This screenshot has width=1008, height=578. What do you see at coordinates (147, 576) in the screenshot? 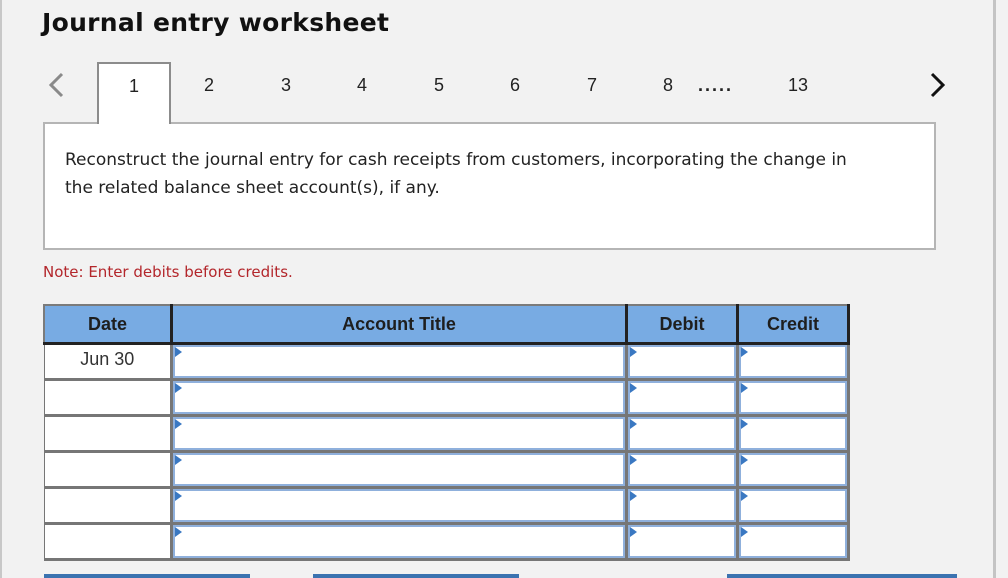
I see `bottom-button-1-edge` at bounding box center [147, 576].